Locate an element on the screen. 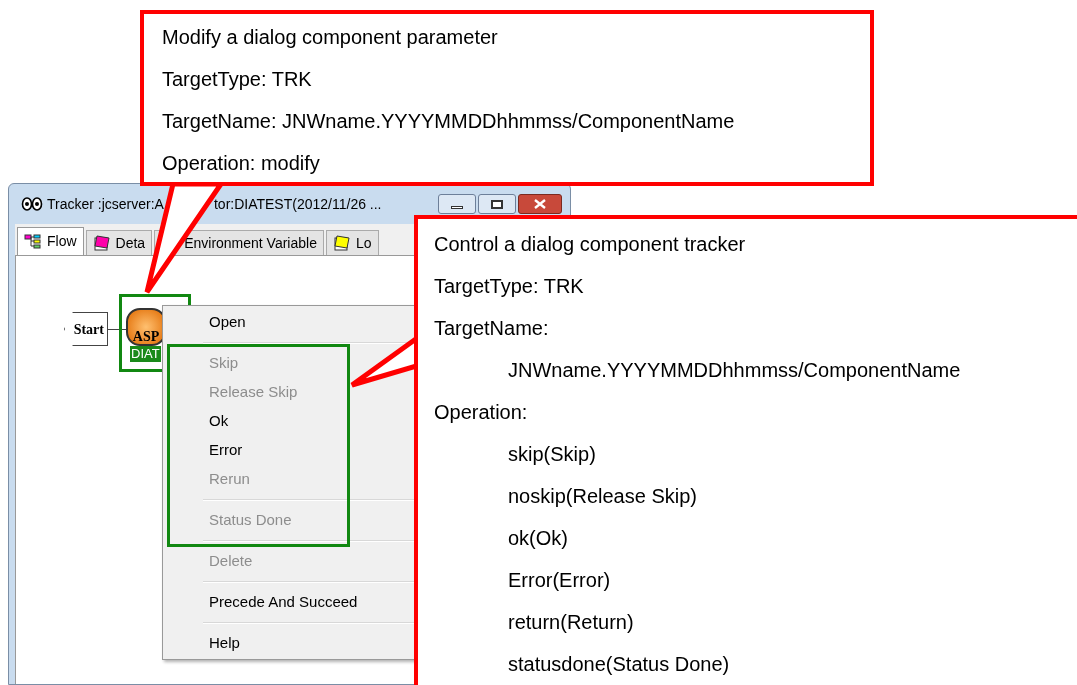 Image resolution: width=1077 pixels, height=685 pixels. menu-item: Precede And Succeed is located at coordinates (283, 602).